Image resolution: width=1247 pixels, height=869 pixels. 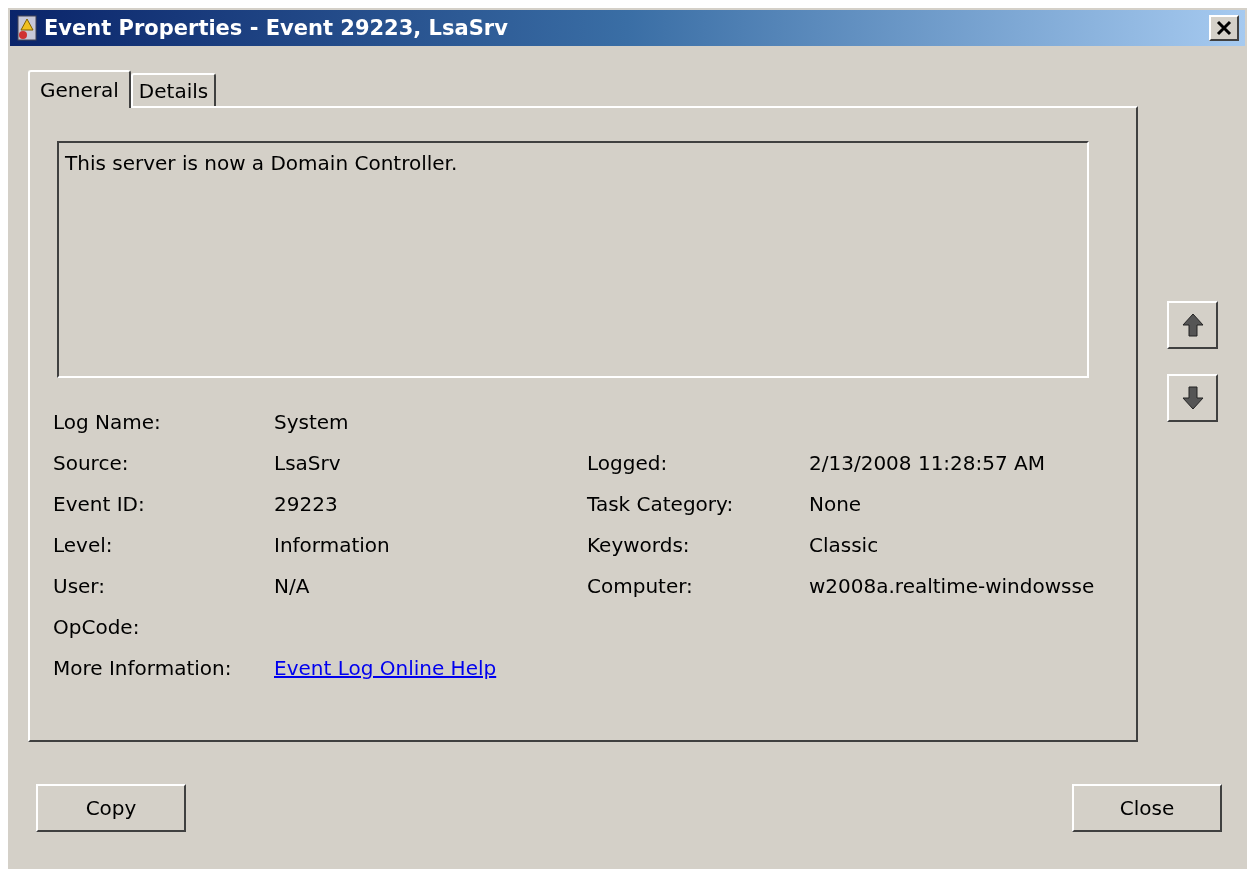 What do you see at coordinates (79, 586) in the screenshot?
I see `field-label: User:` at bounding box center [79, 586].